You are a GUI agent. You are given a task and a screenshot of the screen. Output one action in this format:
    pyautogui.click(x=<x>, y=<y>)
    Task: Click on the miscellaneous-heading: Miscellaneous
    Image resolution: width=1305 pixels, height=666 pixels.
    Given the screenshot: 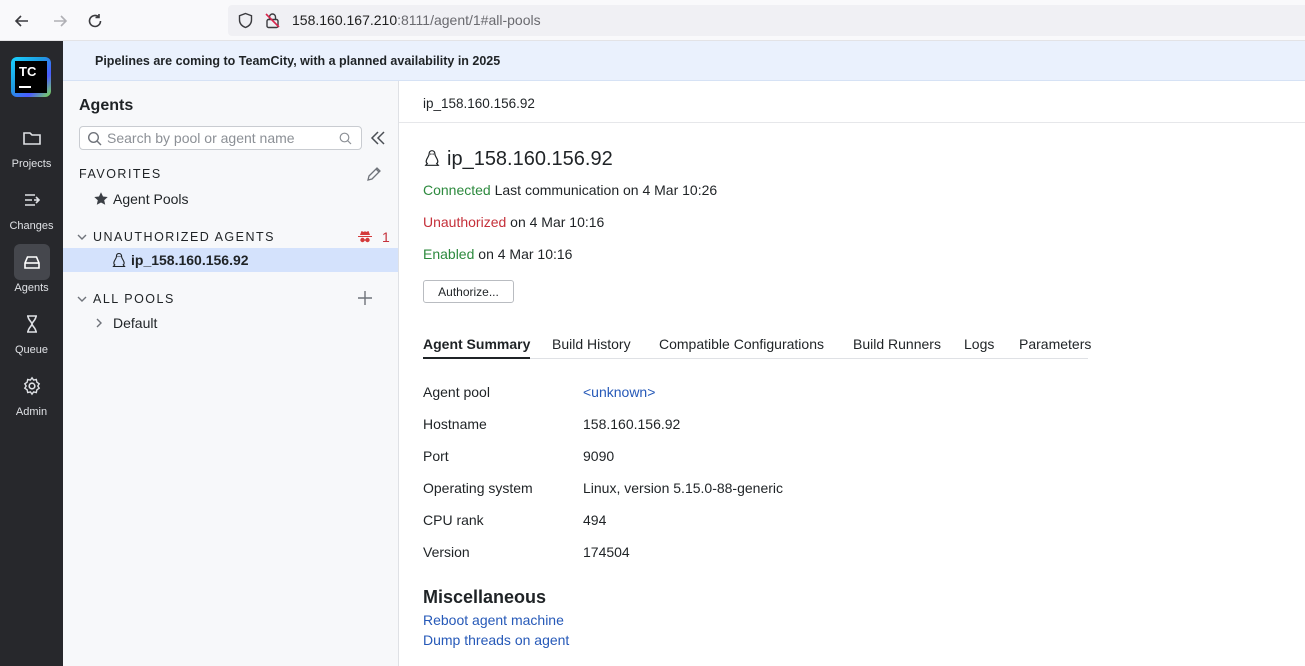 What is the action you would take?
    pyautogui.click(x=485, y=597)
    